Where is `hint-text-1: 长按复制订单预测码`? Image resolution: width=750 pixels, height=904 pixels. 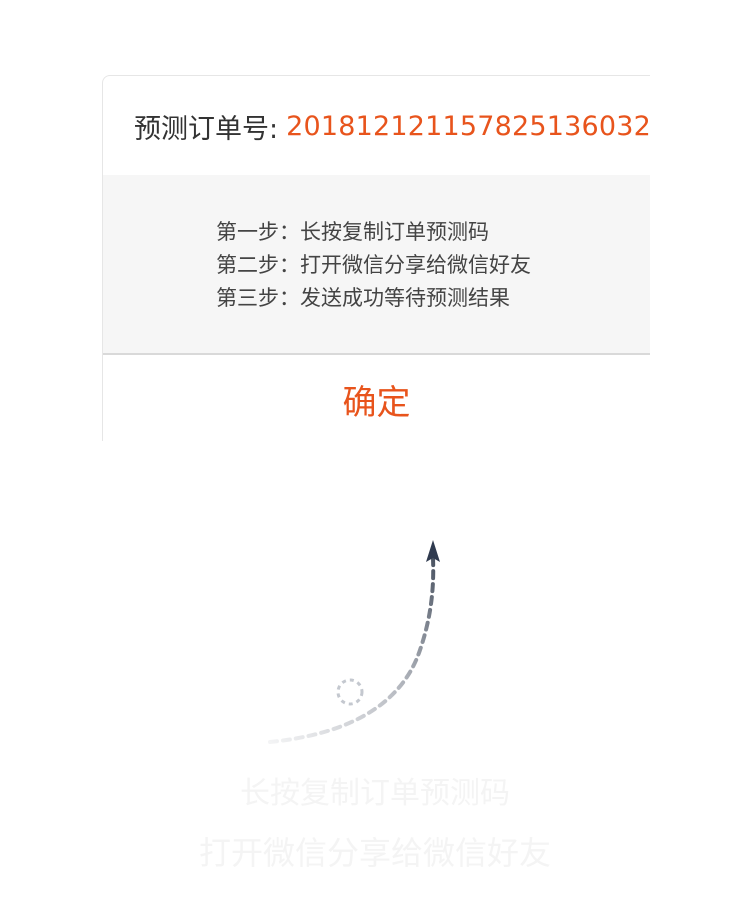 hint-text-1: 长按复制订单预测码 is located at coordinates (375, 793).